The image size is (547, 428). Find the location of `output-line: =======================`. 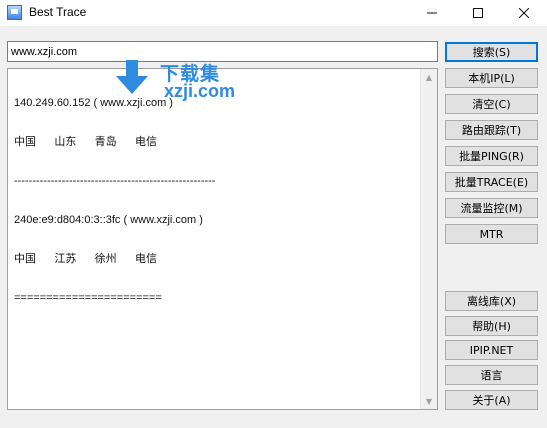

output-line: ======================= is located at coordinates (88, 298).